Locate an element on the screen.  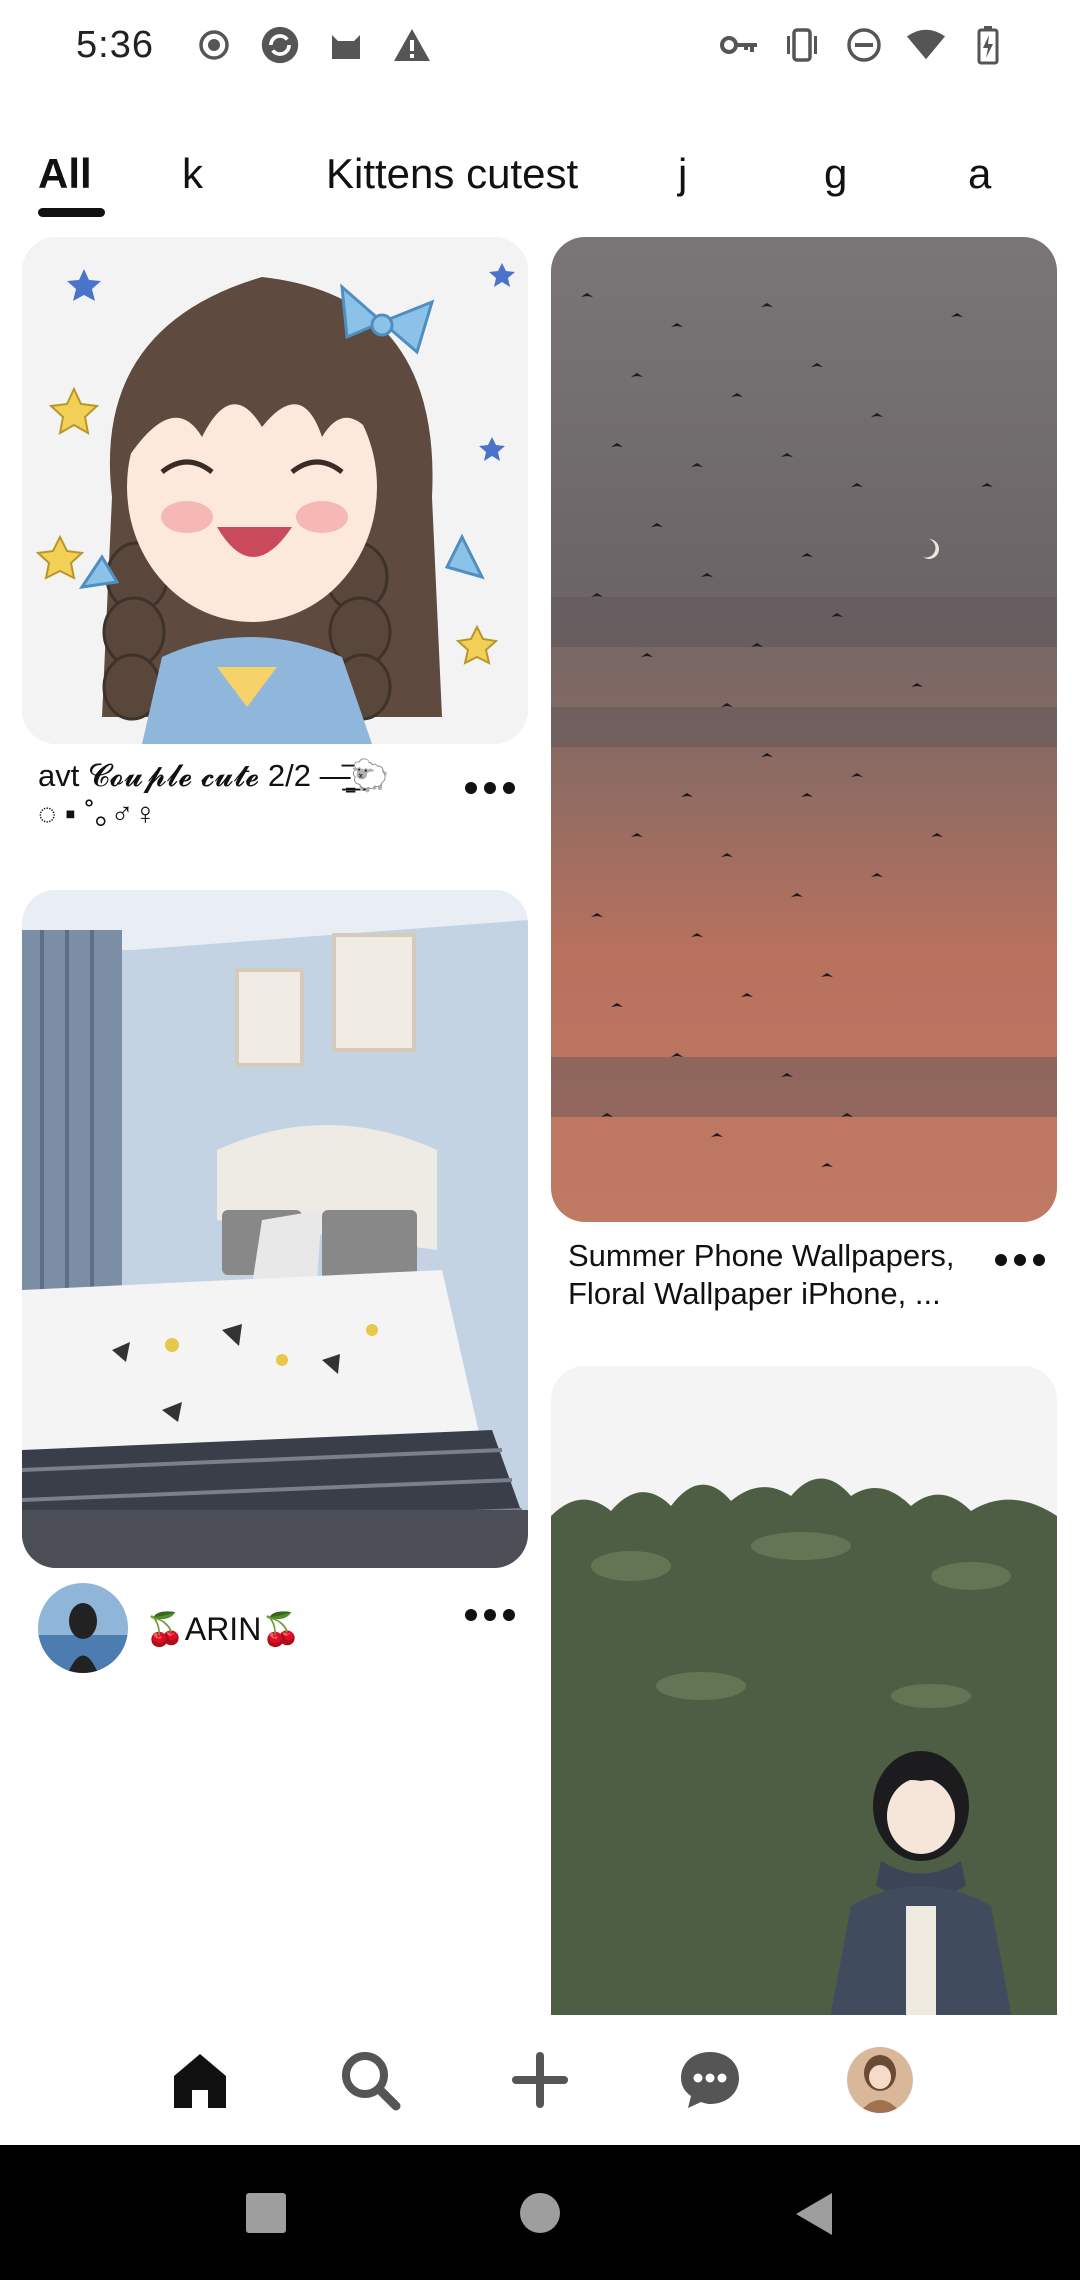
bottom-nav is located at coordinates (540, 2080).